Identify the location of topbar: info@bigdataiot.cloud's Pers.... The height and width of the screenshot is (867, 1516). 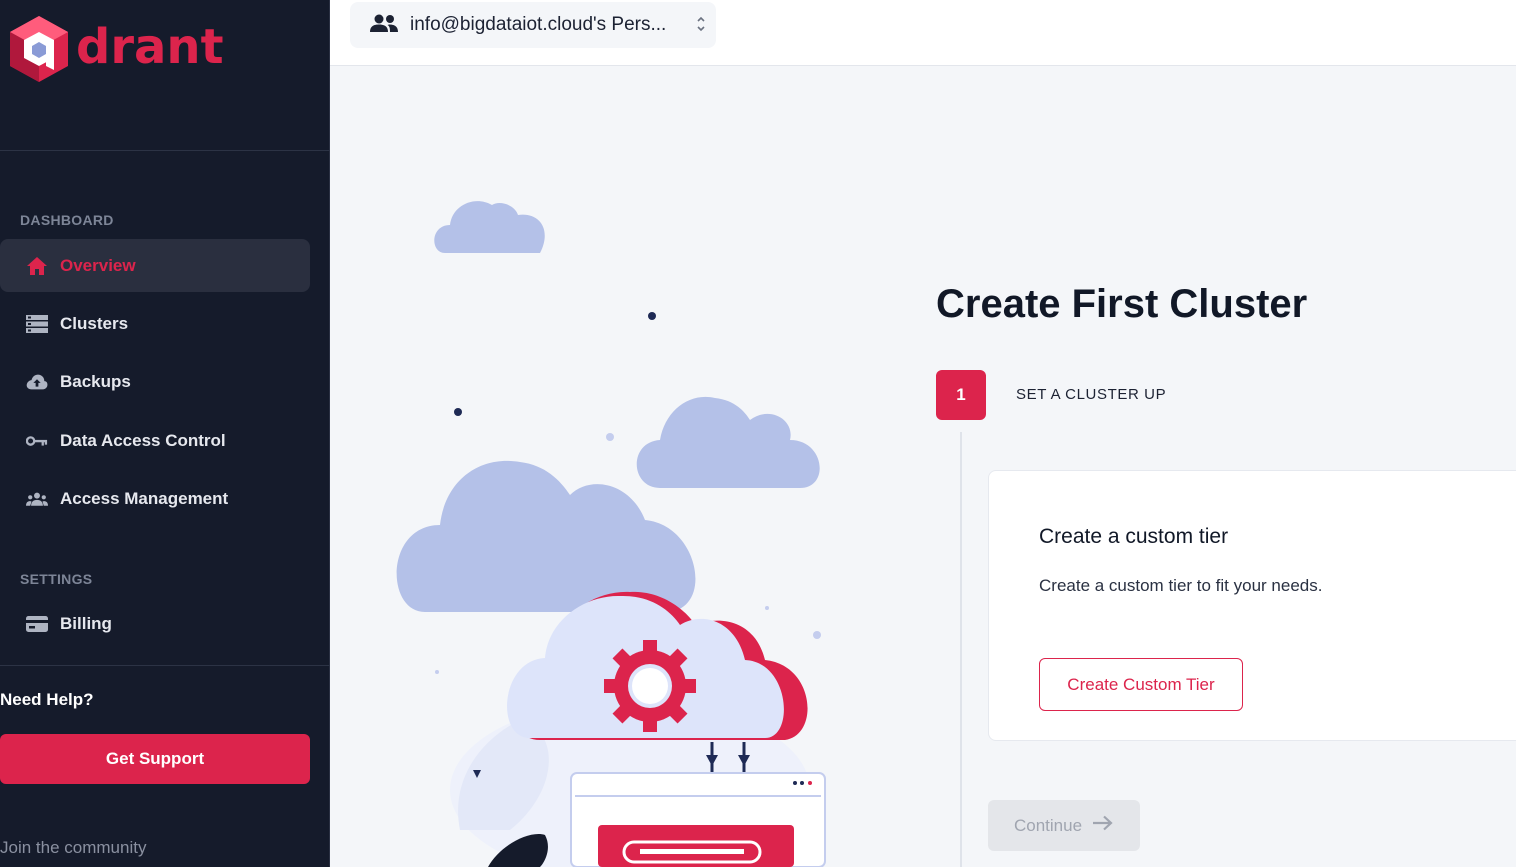
(923, 33).